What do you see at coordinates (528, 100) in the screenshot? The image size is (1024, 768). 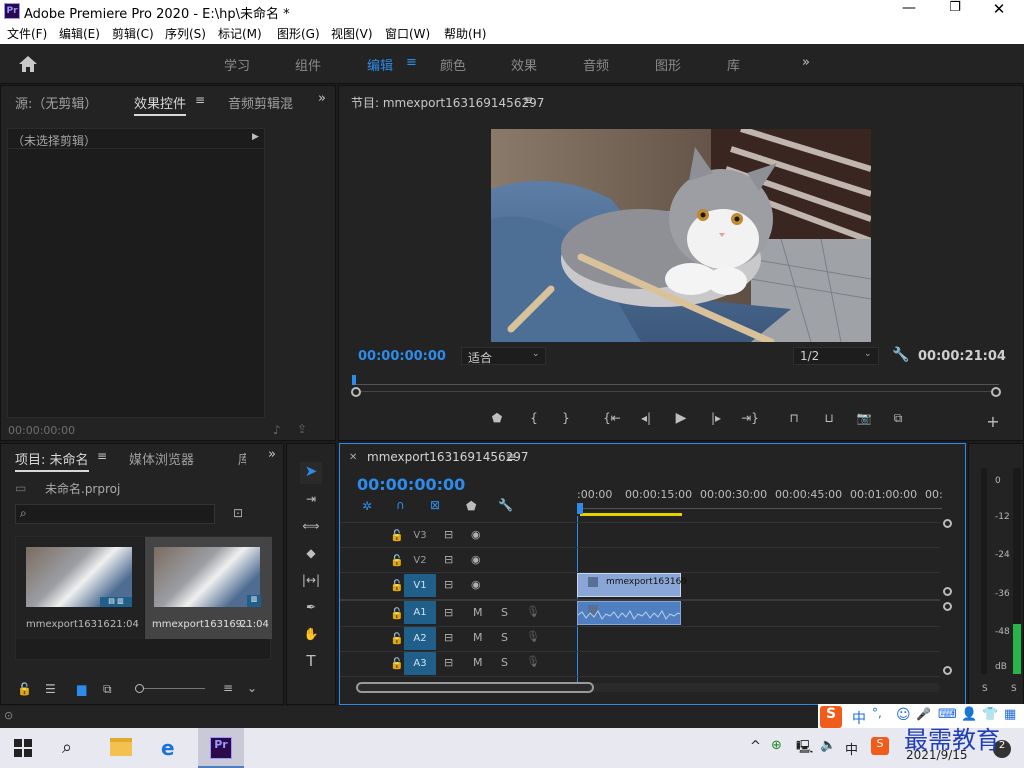 I see `panel-menu-icon: ≡` at bounding box center [528, 100].